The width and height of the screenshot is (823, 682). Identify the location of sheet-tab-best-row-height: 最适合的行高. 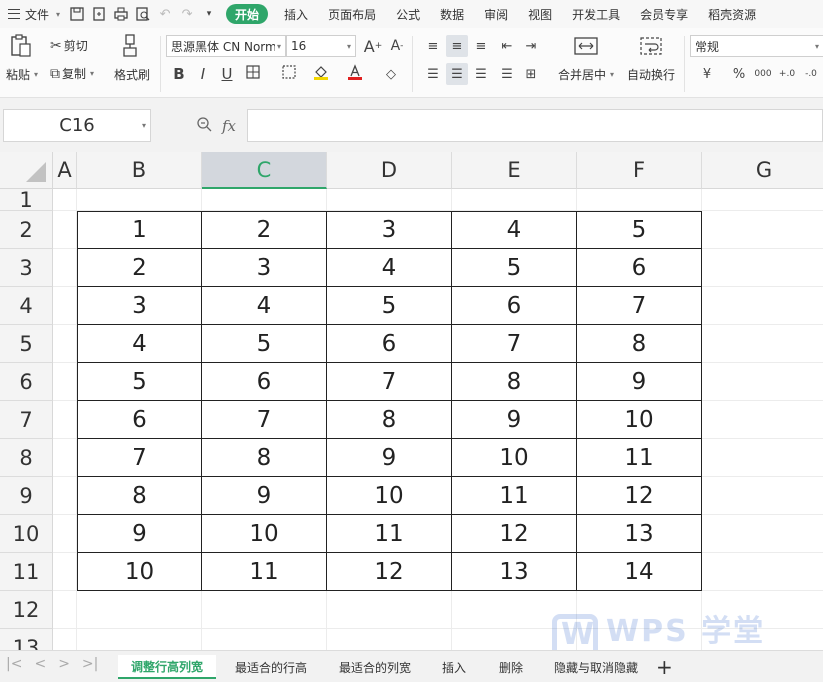
(271, 667).